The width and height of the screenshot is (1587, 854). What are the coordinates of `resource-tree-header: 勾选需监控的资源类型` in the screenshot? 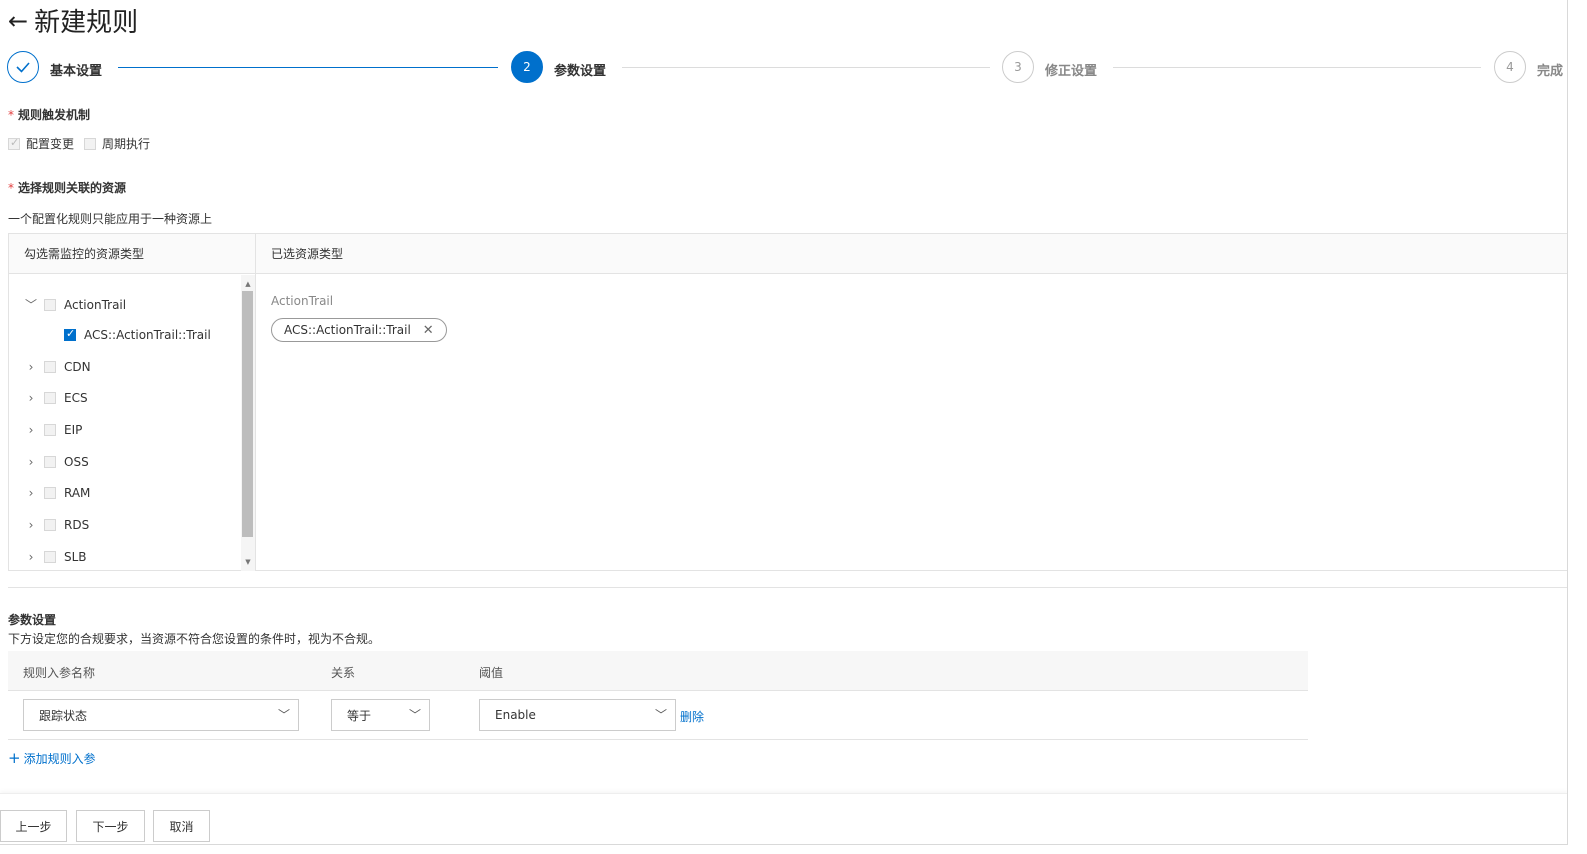 It's located at (132, 254).